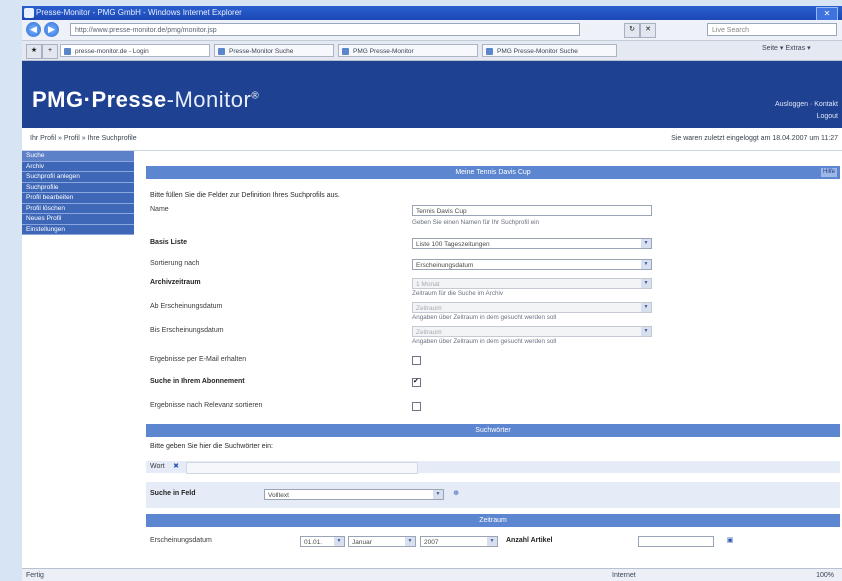  What do you see at coordinates (34, 51) in the screenshot?
I see `favorites-star-icon: ★` at bounding box center [34, 51].